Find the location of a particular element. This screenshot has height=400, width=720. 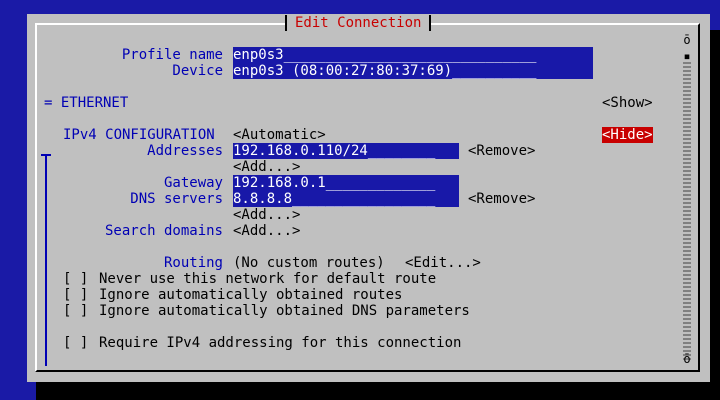

ethernet-show-button: <Show> is located at coordinates (627, 103).